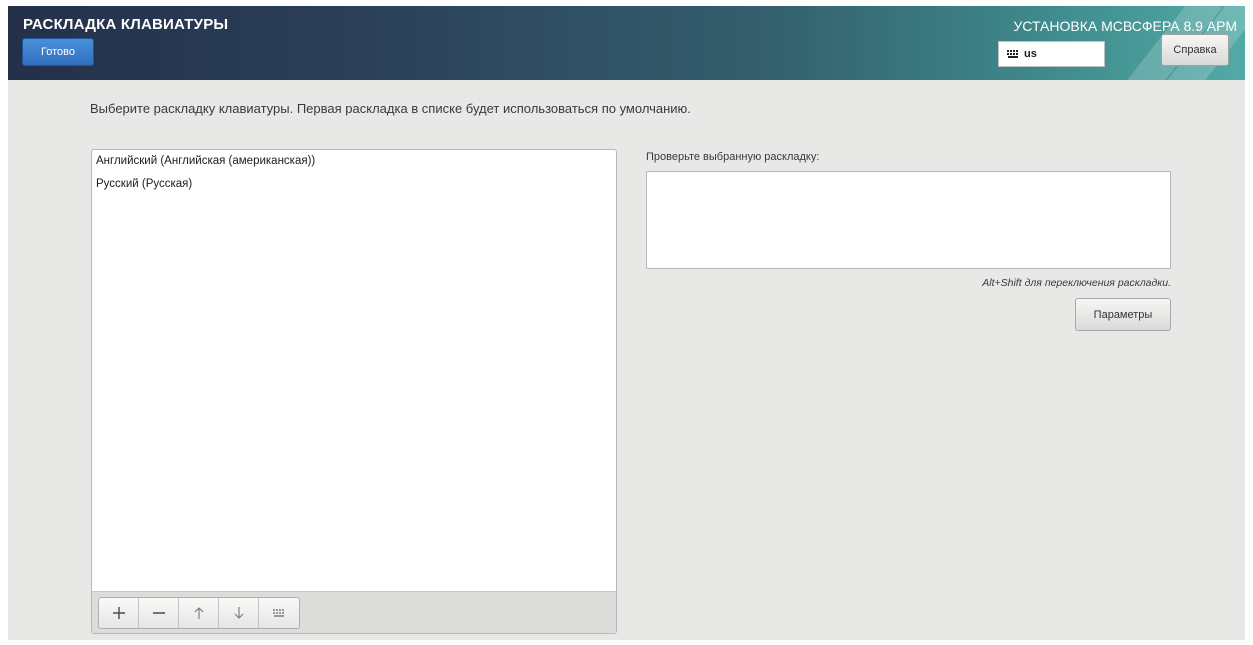 The height and width of the screenshot is (645, 1253). Describe the element at coordinates (733, 157) in the screenshot. I see `test-layout-label: Проверьте выбранную раскладку:` at that location.